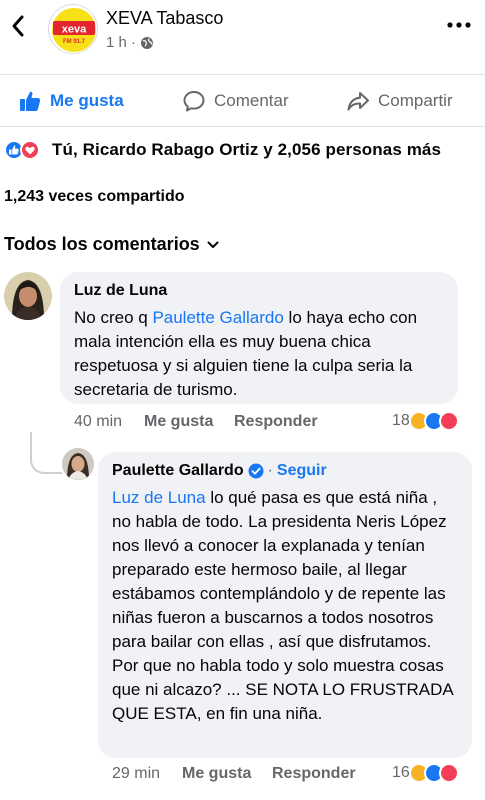 This screenshot has height=800, width=485. What do you see at coordinates (358, 101) in the screenshot?
I see `share-arrow-icon` at bounding box center [358, 101].